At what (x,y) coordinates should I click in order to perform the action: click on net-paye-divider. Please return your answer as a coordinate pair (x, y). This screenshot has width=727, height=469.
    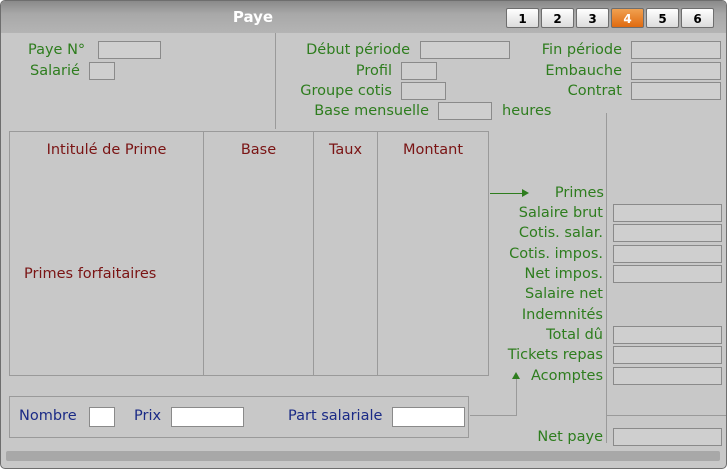
    Looking at the image, I should click on (666, 415).